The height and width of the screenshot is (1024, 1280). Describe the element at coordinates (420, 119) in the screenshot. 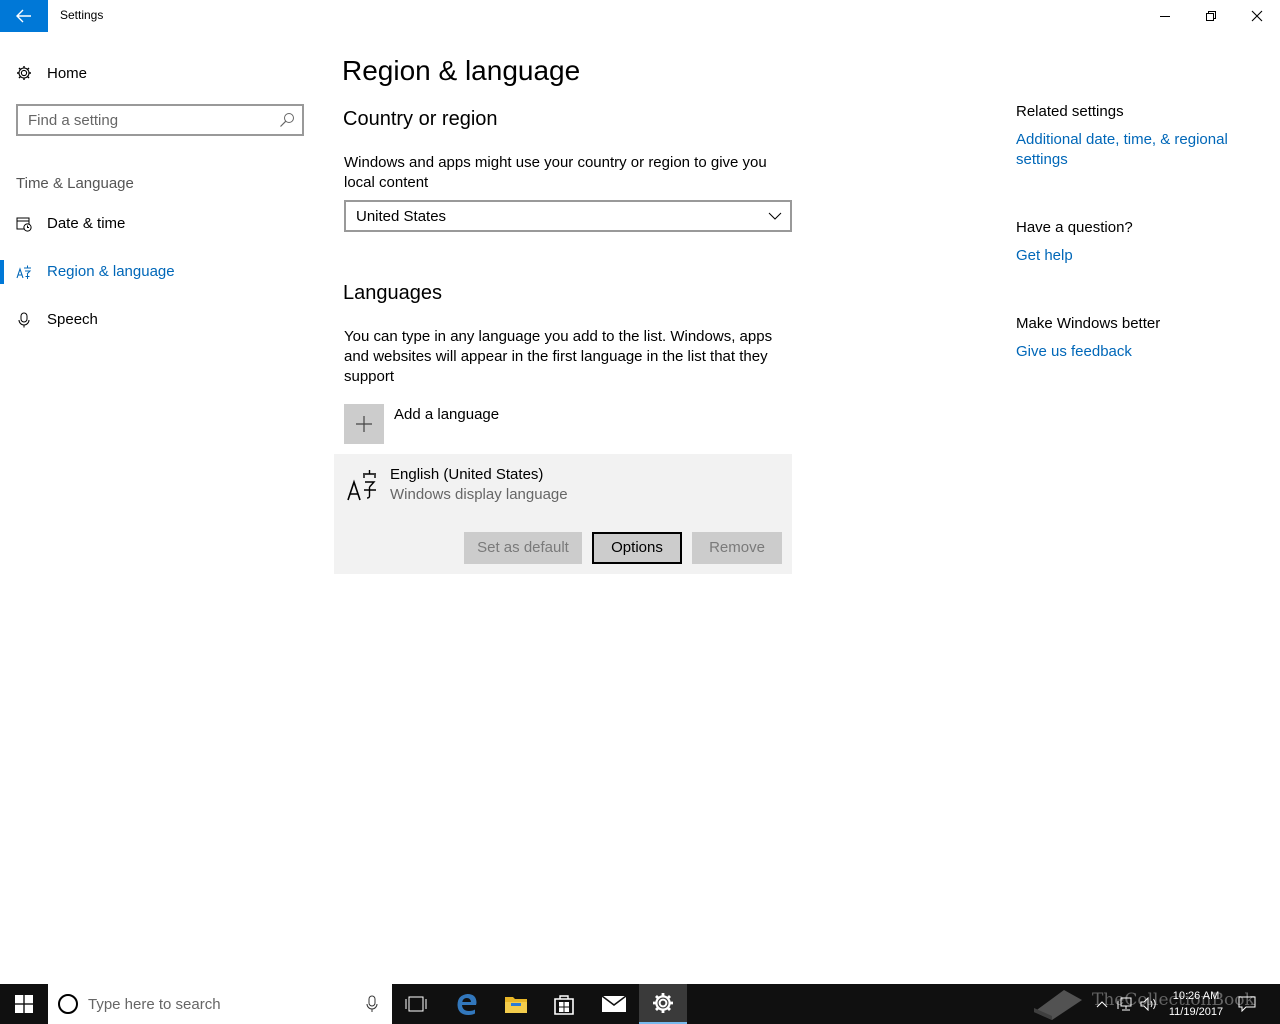

I see `country-heading: Country or region` at that location.